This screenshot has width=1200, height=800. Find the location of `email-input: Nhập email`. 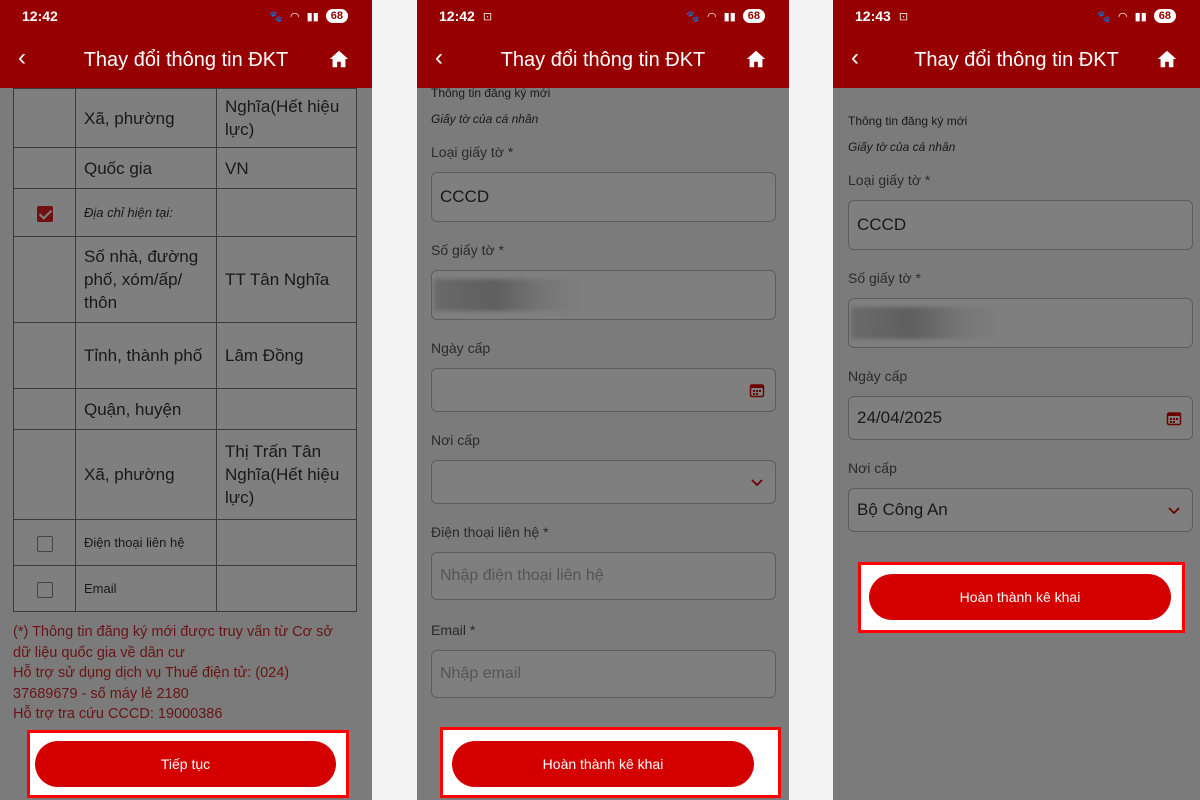

email-input: Nhập email is located at coordinates (603, 674).